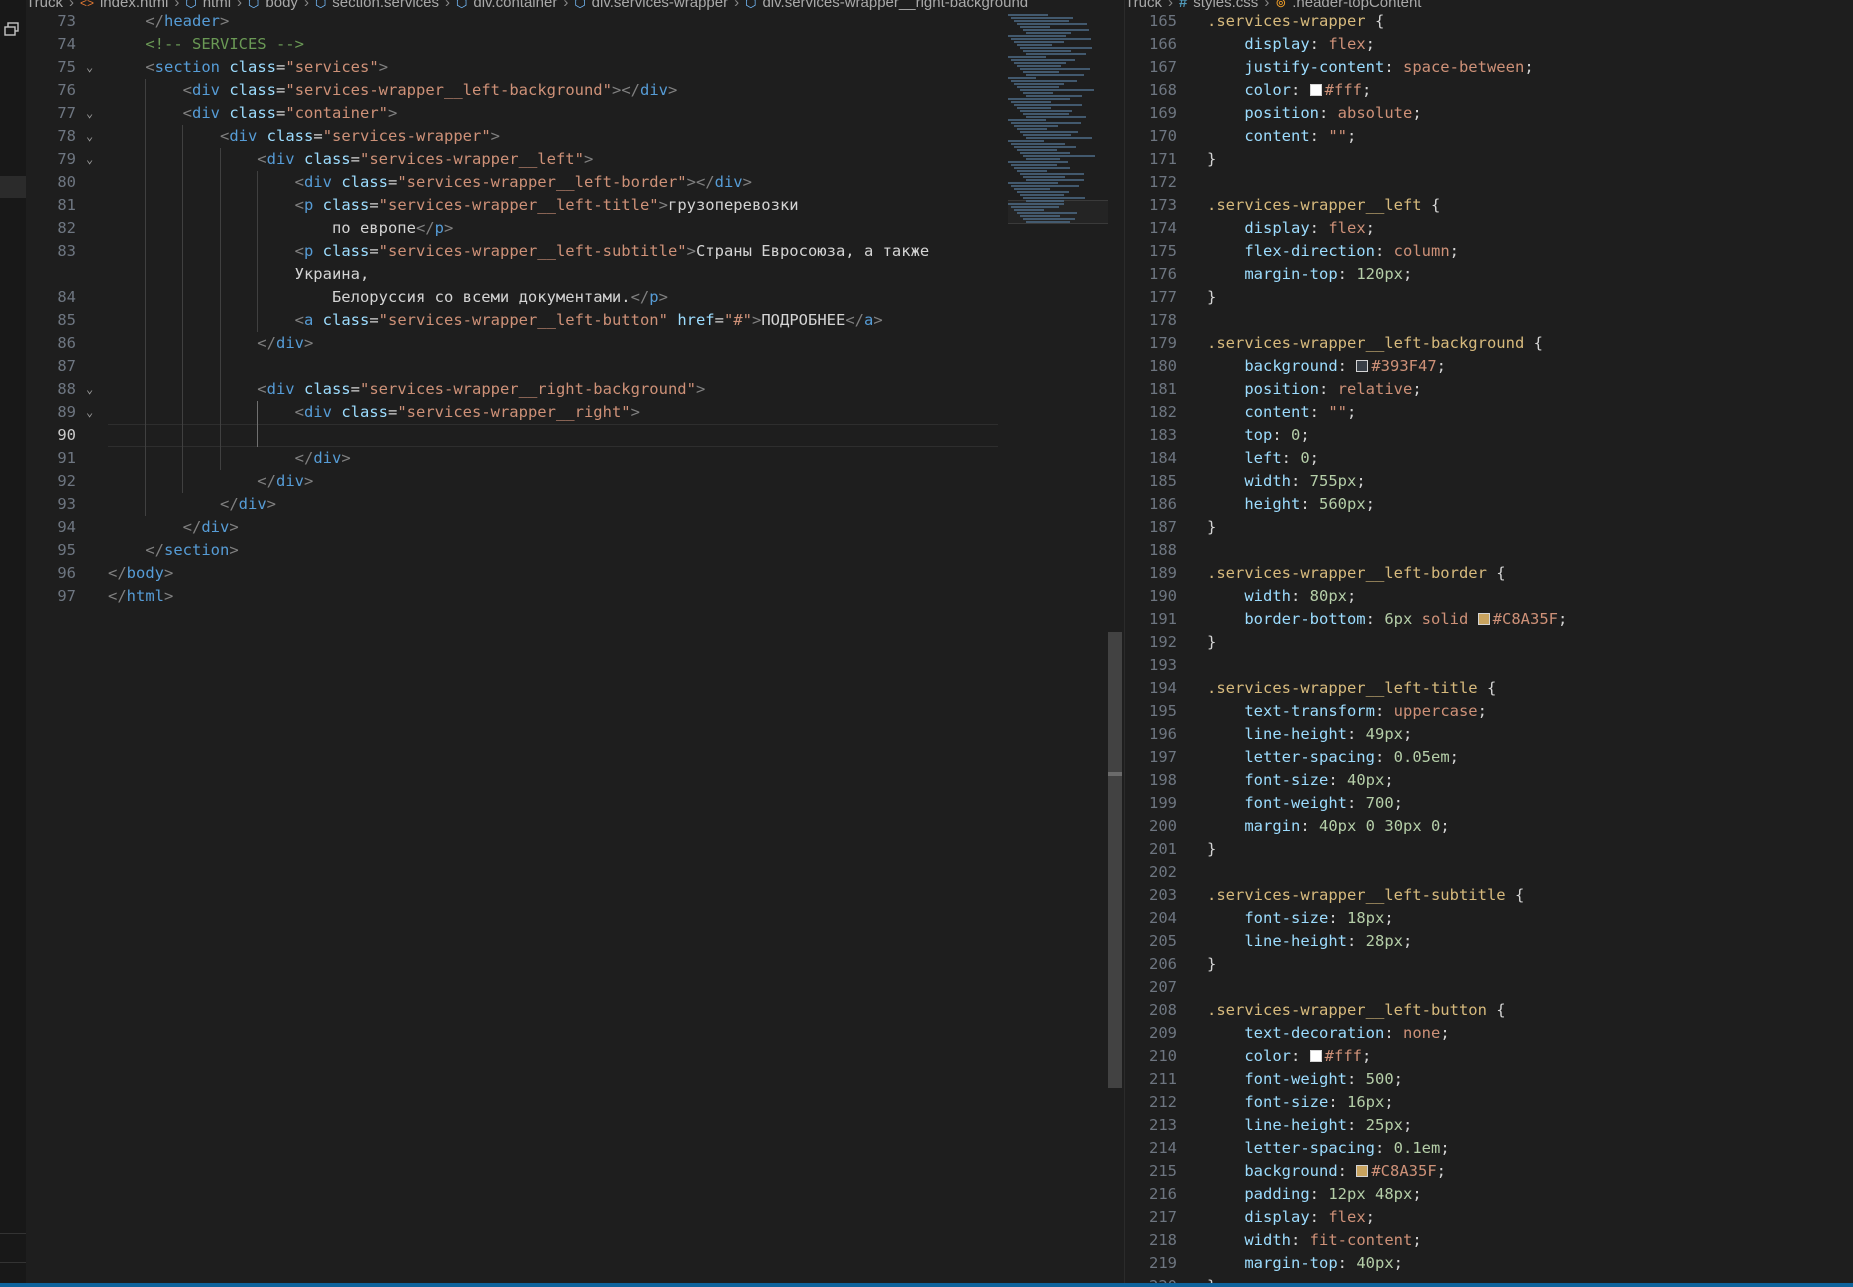  What do you see at coordinates (1489, 136) in the screenshot?
I see `code-line: 170 content: "";` at bounding box center [1489, 136].